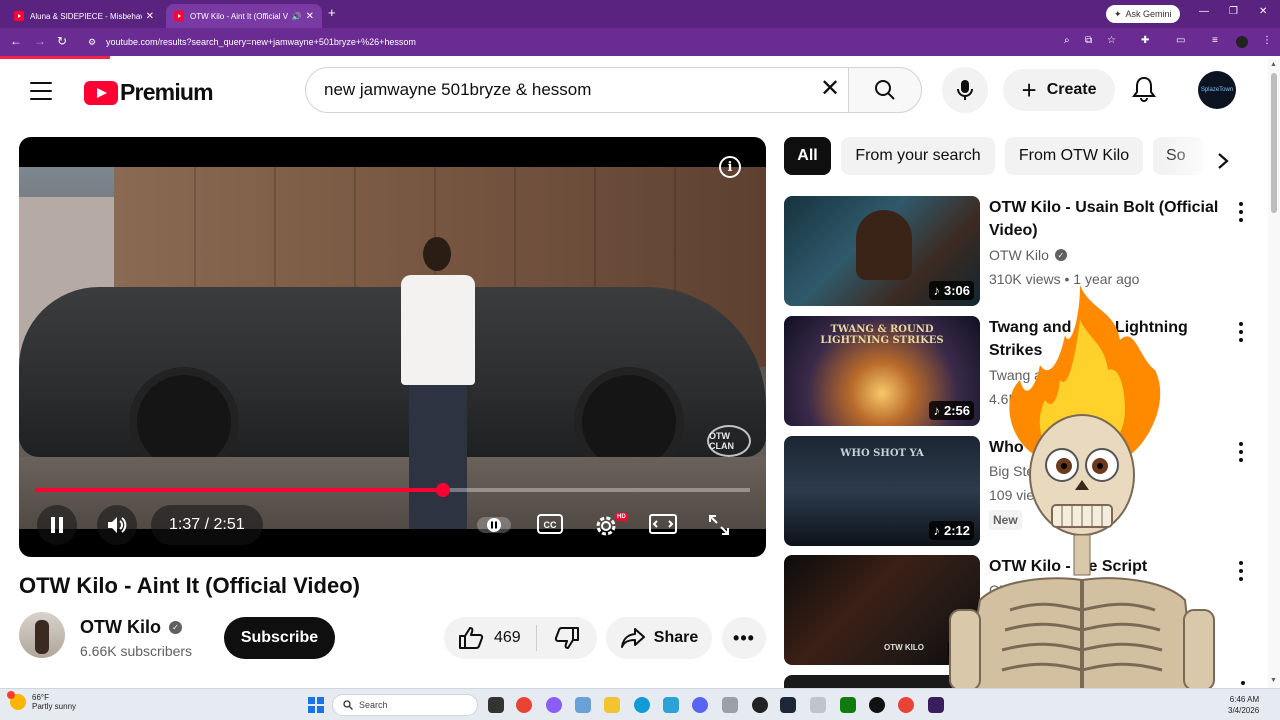 The width and height of the screenshot is (1280, 720). I want to click on voice-search-button, so click(965, 90).